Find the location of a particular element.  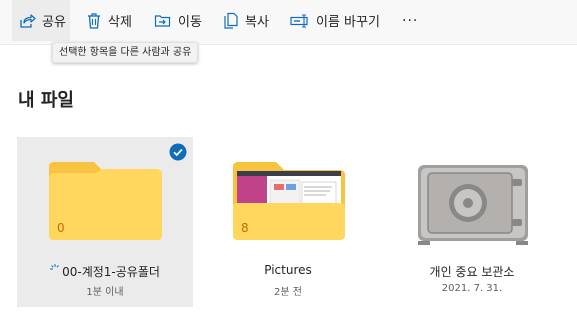

file-modified-time: 1분 이내 is located at coordinates (105, 292).